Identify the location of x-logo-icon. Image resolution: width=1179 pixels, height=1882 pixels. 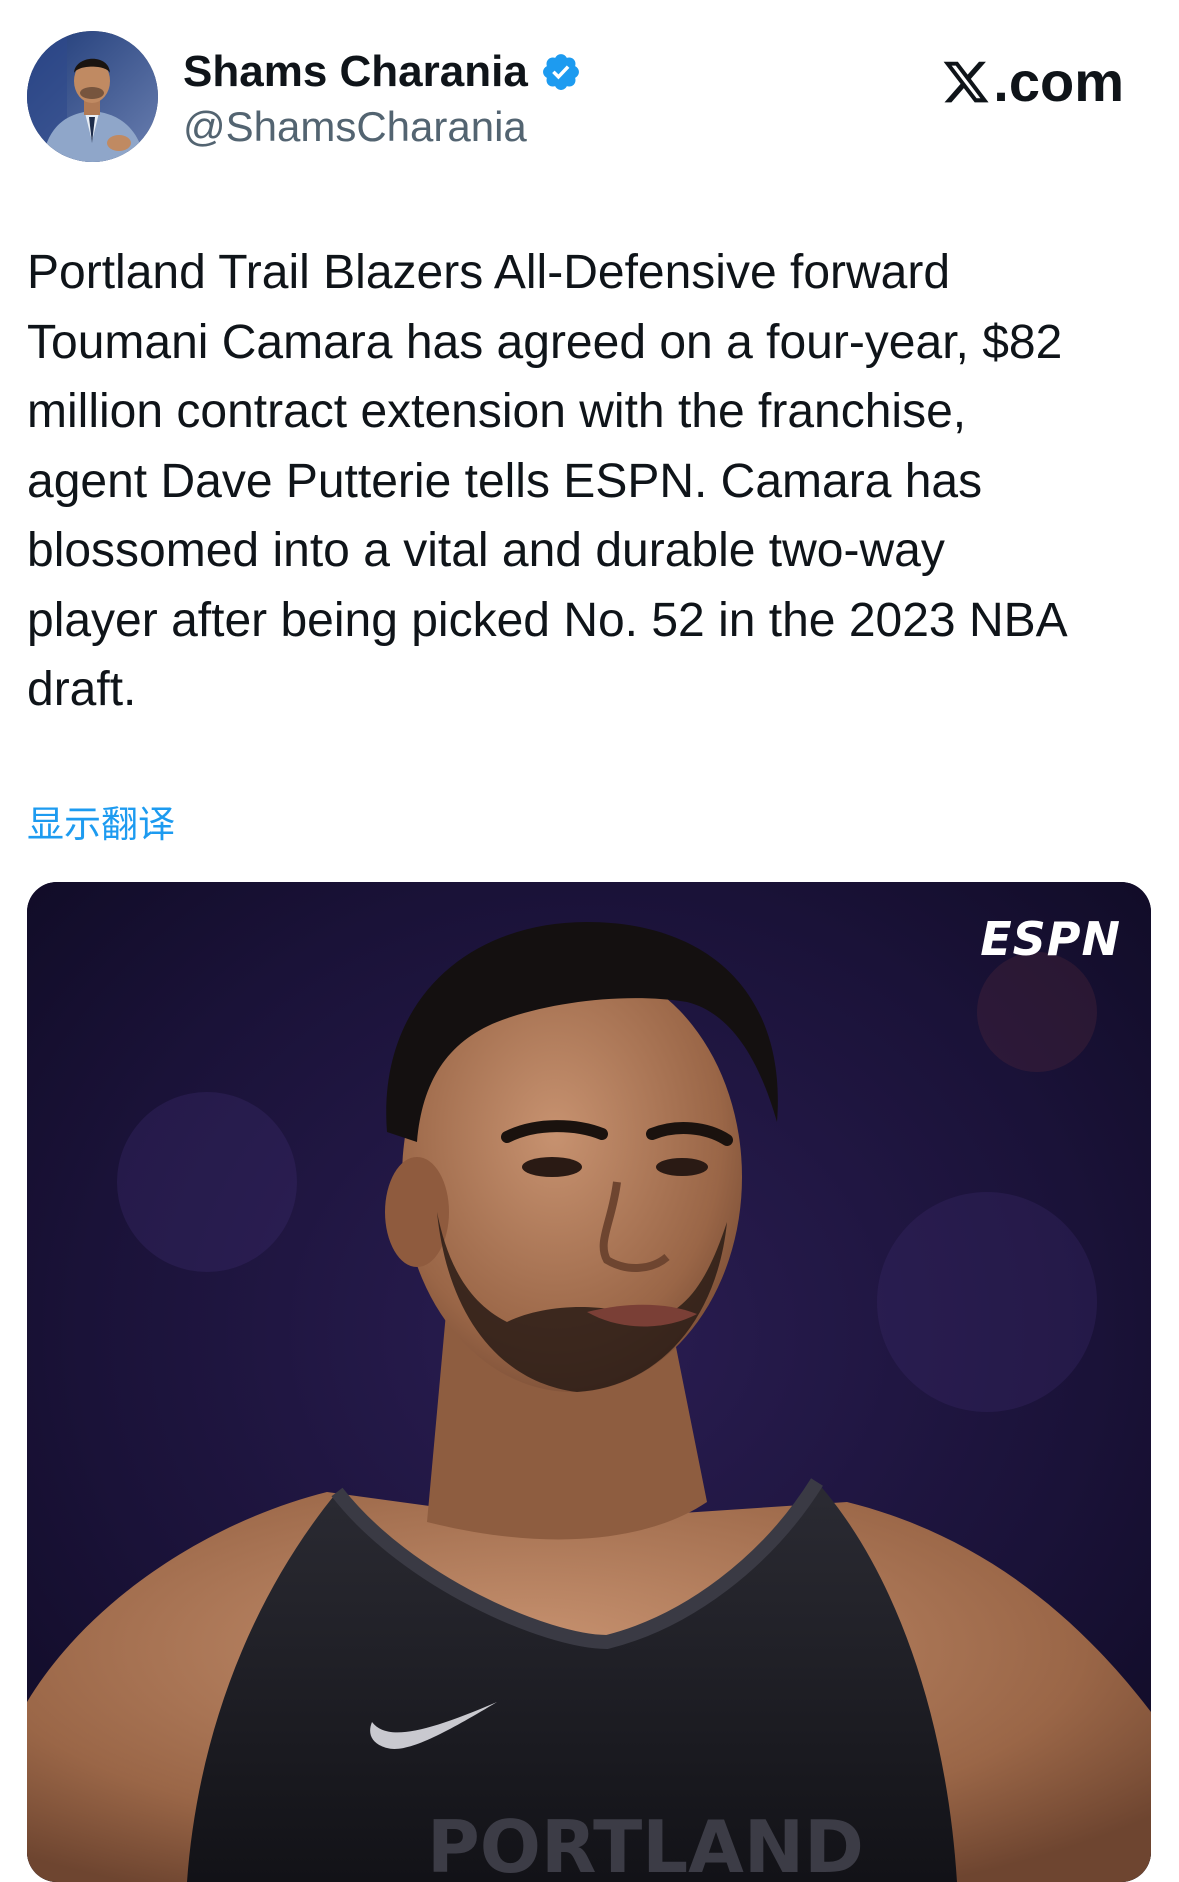
(966, 82).